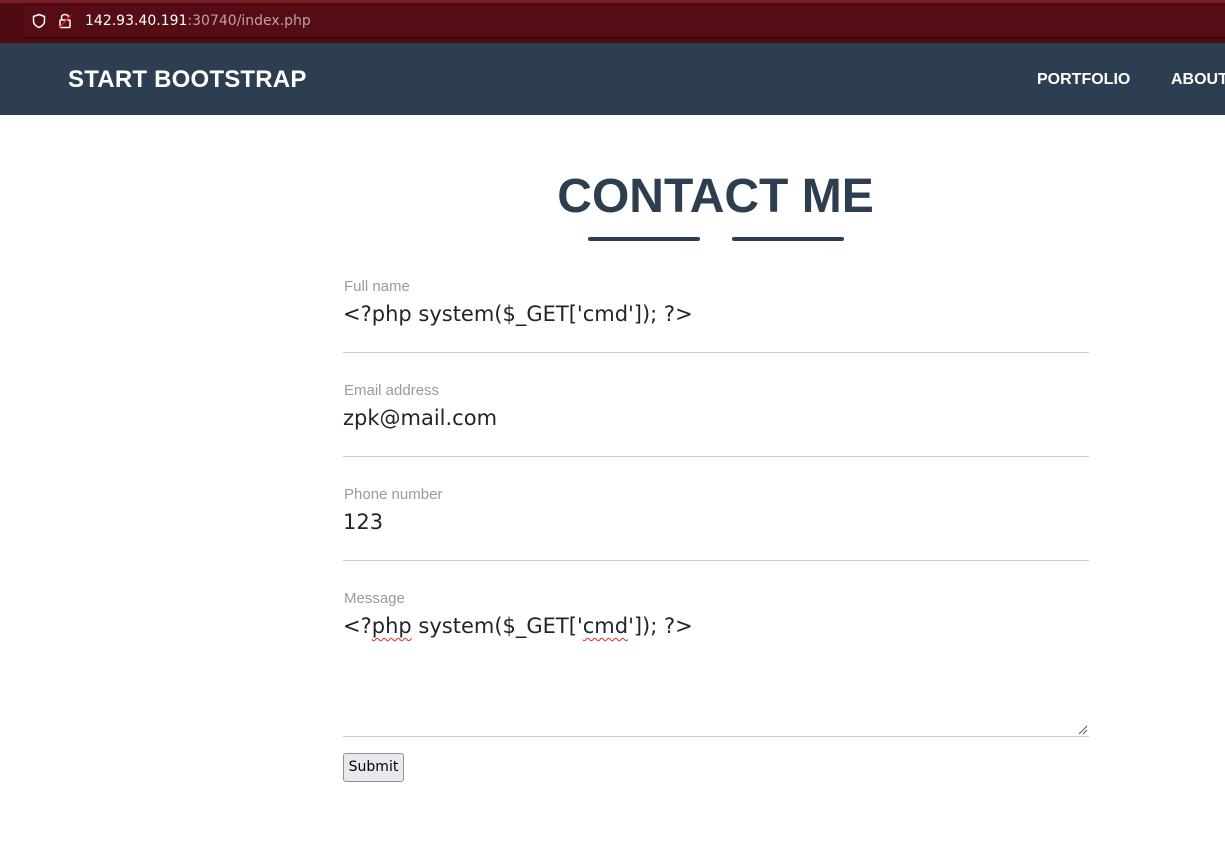  Describe the element at coordinates (1083, 730) in the screenshot. I see `resize-grip-icon` at that location.